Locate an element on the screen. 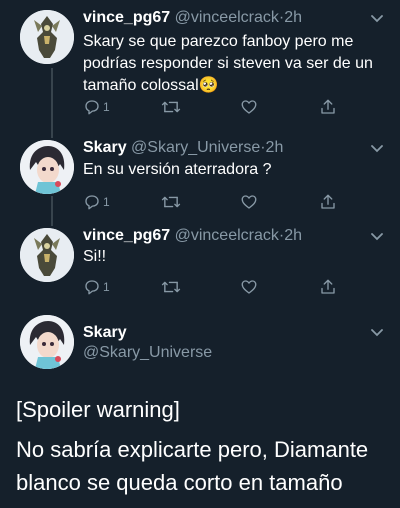 The height and width of the screenshot is (508, 400). tweet-text: Si!! is located at coordinates (235, 257).